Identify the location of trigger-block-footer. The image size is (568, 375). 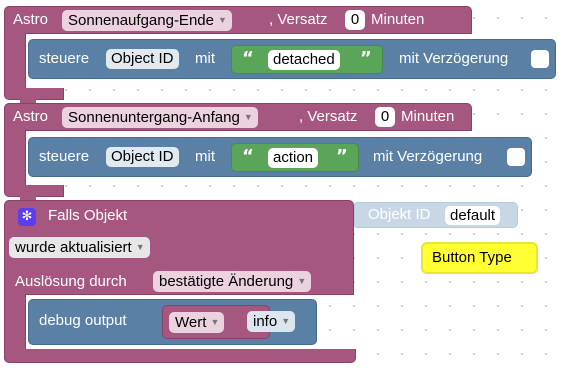
(180, 356).